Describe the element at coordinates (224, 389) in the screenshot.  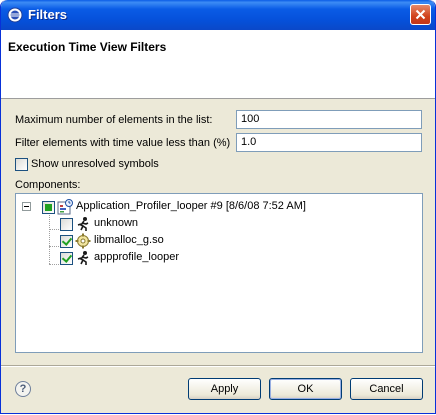
I see `apply-button: Apply` at that location.